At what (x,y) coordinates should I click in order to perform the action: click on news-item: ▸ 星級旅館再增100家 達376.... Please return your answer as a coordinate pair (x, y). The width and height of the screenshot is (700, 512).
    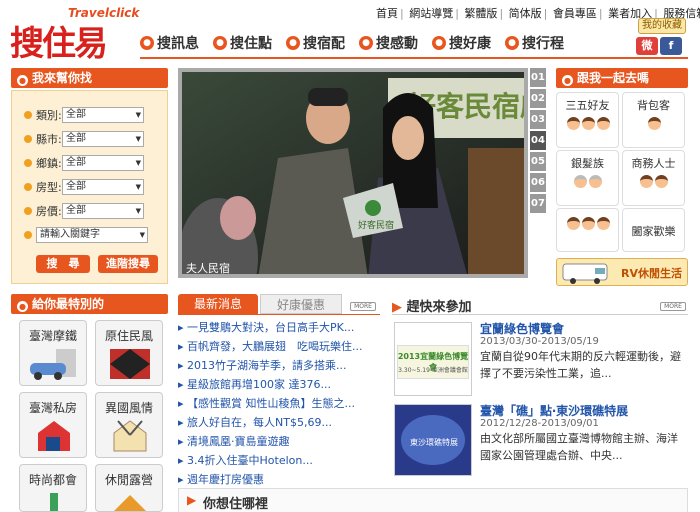
    Looking at the image, I should click on (278, 384).